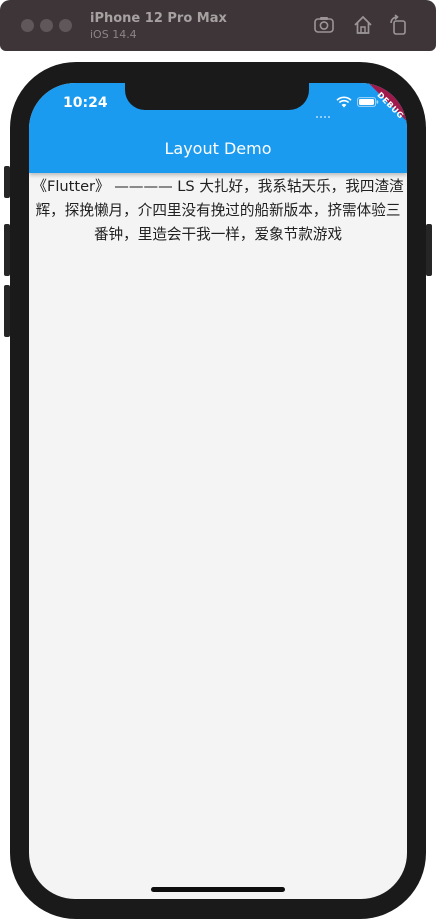 This screenshot has height=921, width=436. I want to click on screenshot-icon, so click(324, 25).